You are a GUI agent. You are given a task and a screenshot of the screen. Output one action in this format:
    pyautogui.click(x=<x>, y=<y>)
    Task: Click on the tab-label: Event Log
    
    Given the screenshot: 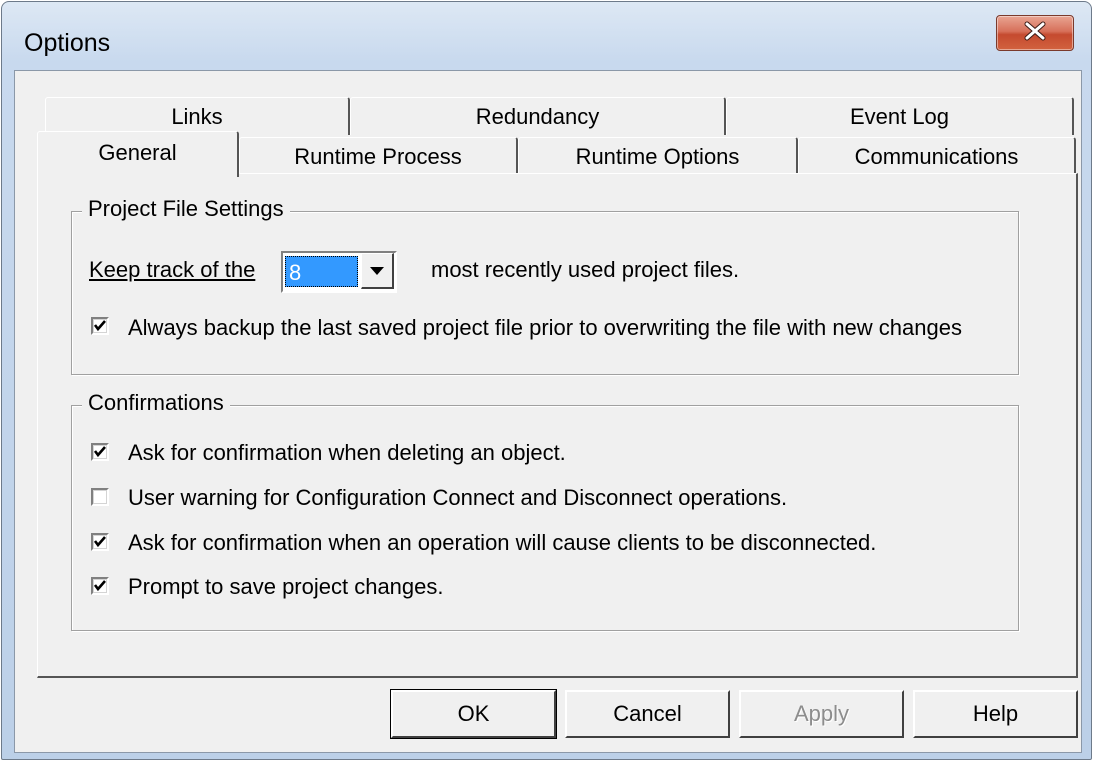 What is the action you would take?
    pyautogui.click(x=899, y=116)
    